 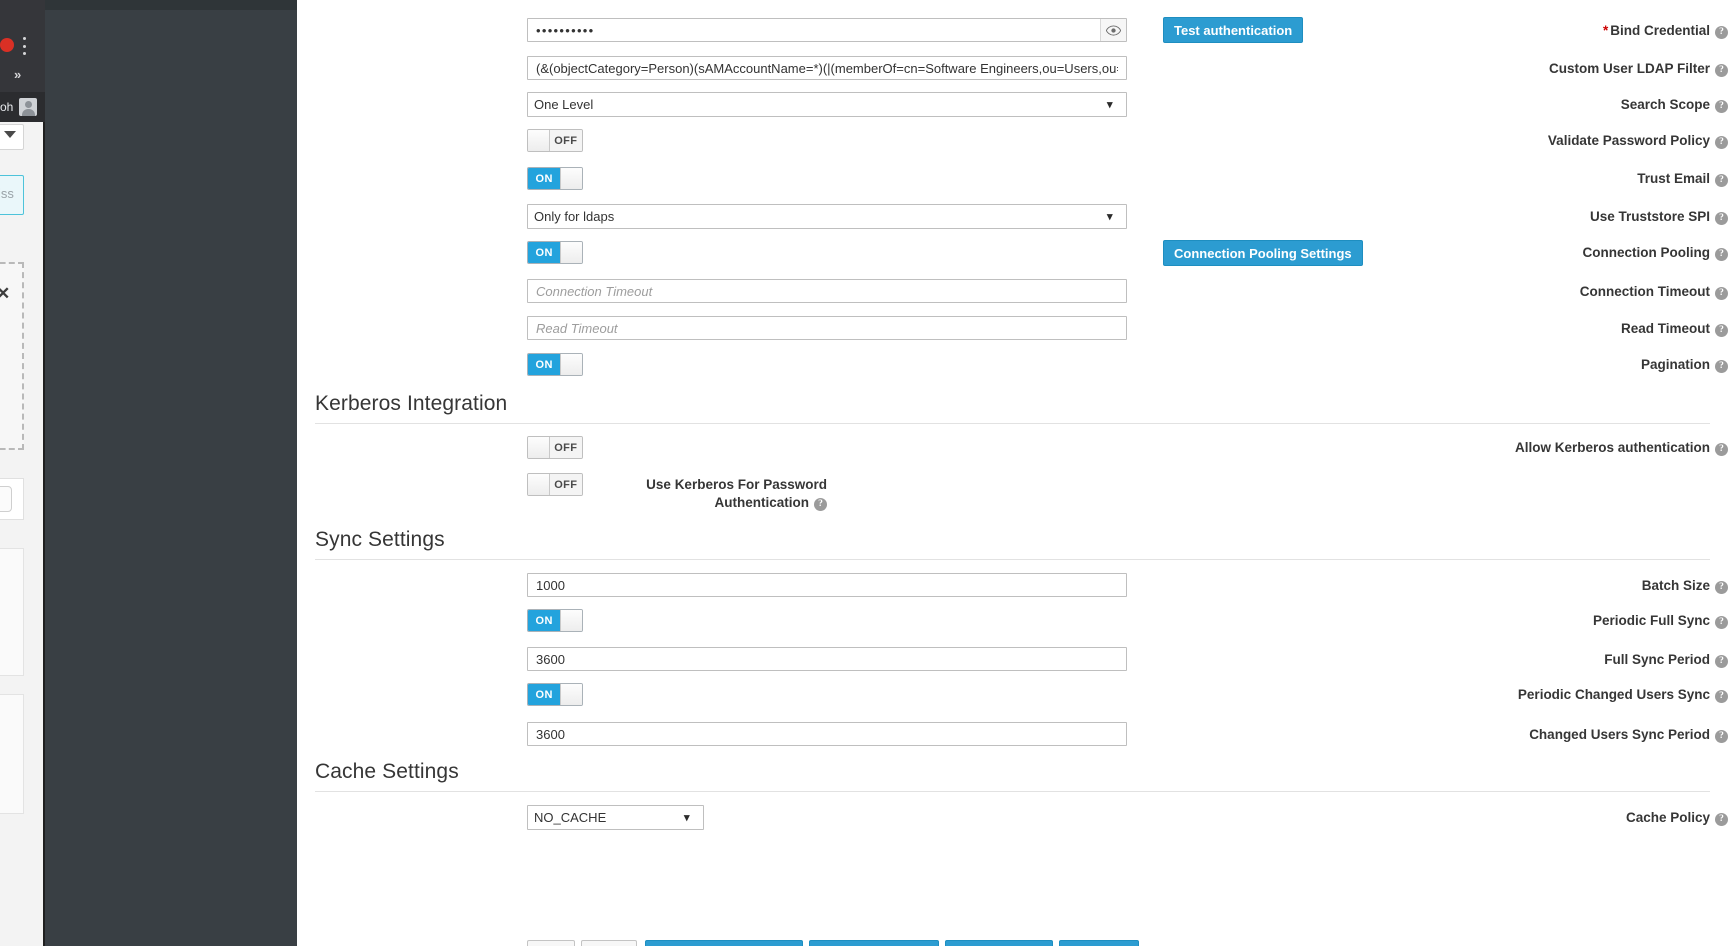 What do you see at coordinates (5, 294) in the screenshot?
I see `close-icon: ✕` at bounding box center [5, 294].